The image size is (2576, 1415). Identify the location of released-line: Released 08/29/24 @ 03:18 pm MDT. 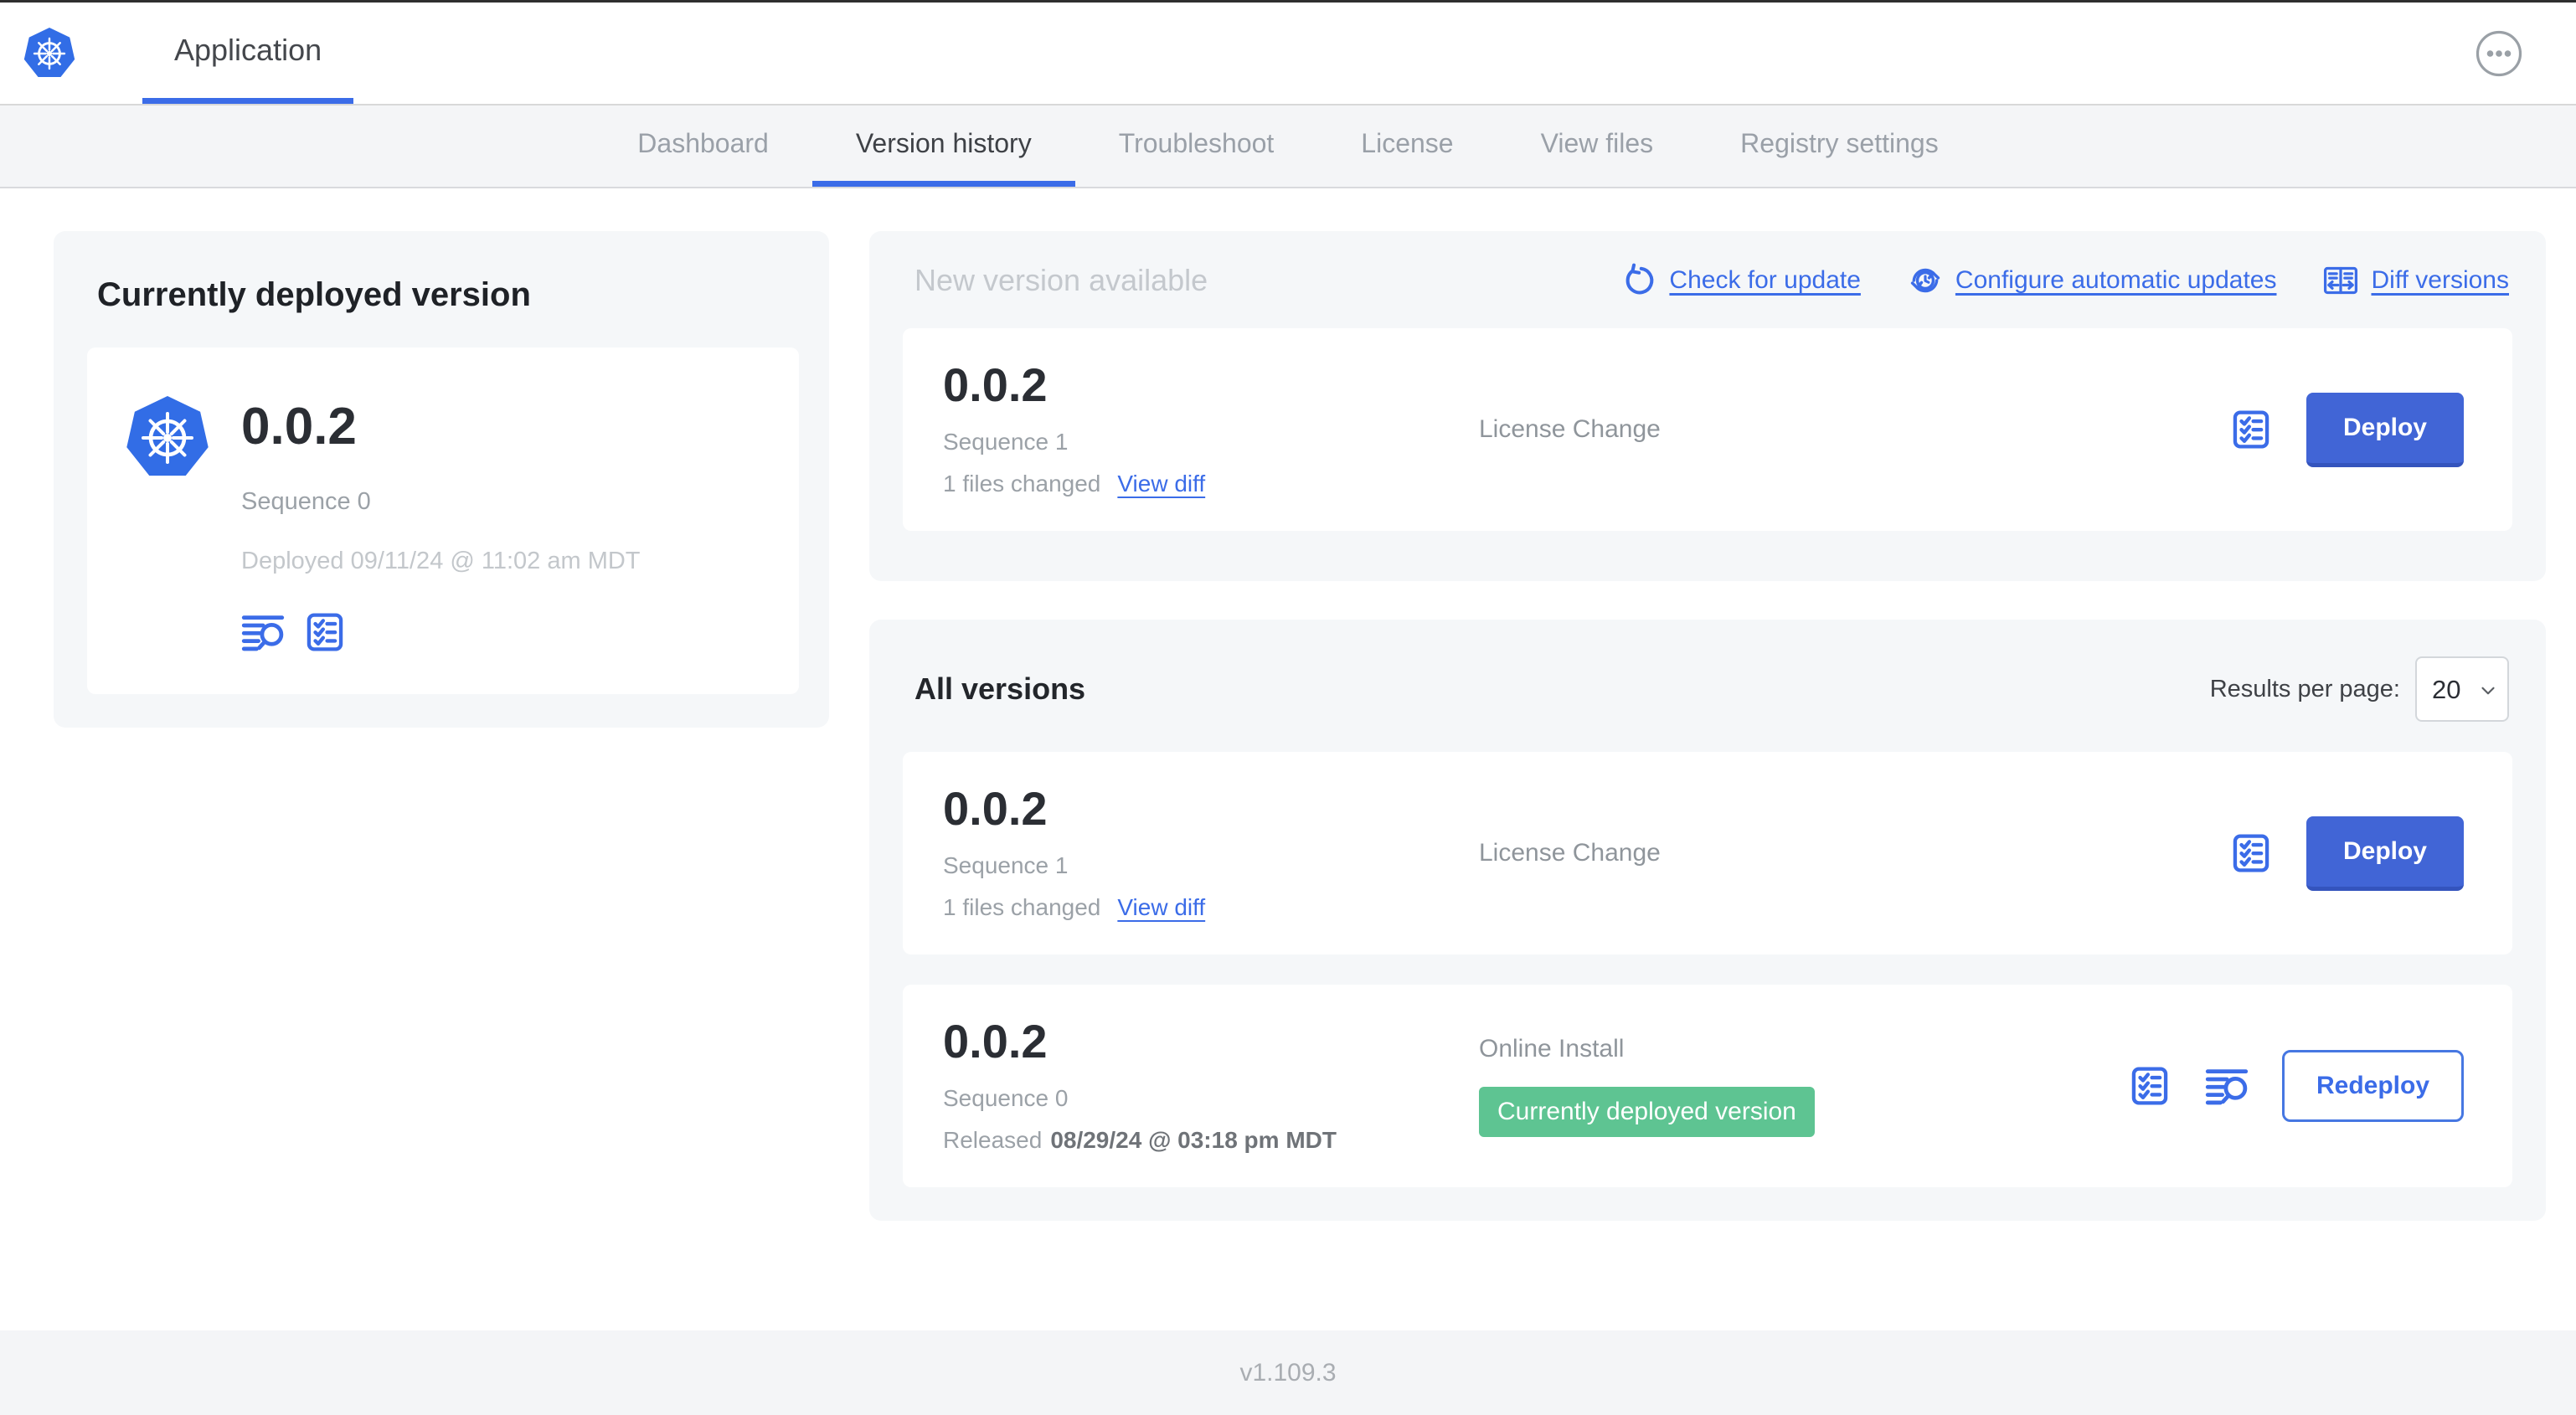
(1211, 1140).